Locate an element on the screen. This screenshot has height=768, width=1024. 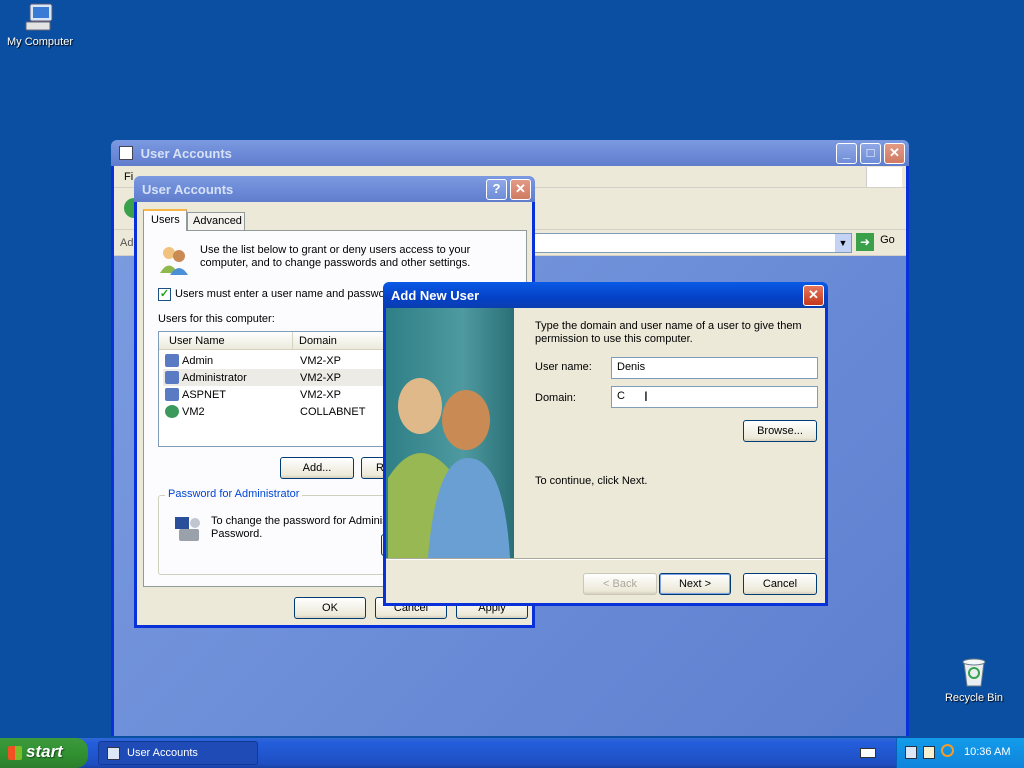
domain-input: C I is located at coordinates (714, 397).